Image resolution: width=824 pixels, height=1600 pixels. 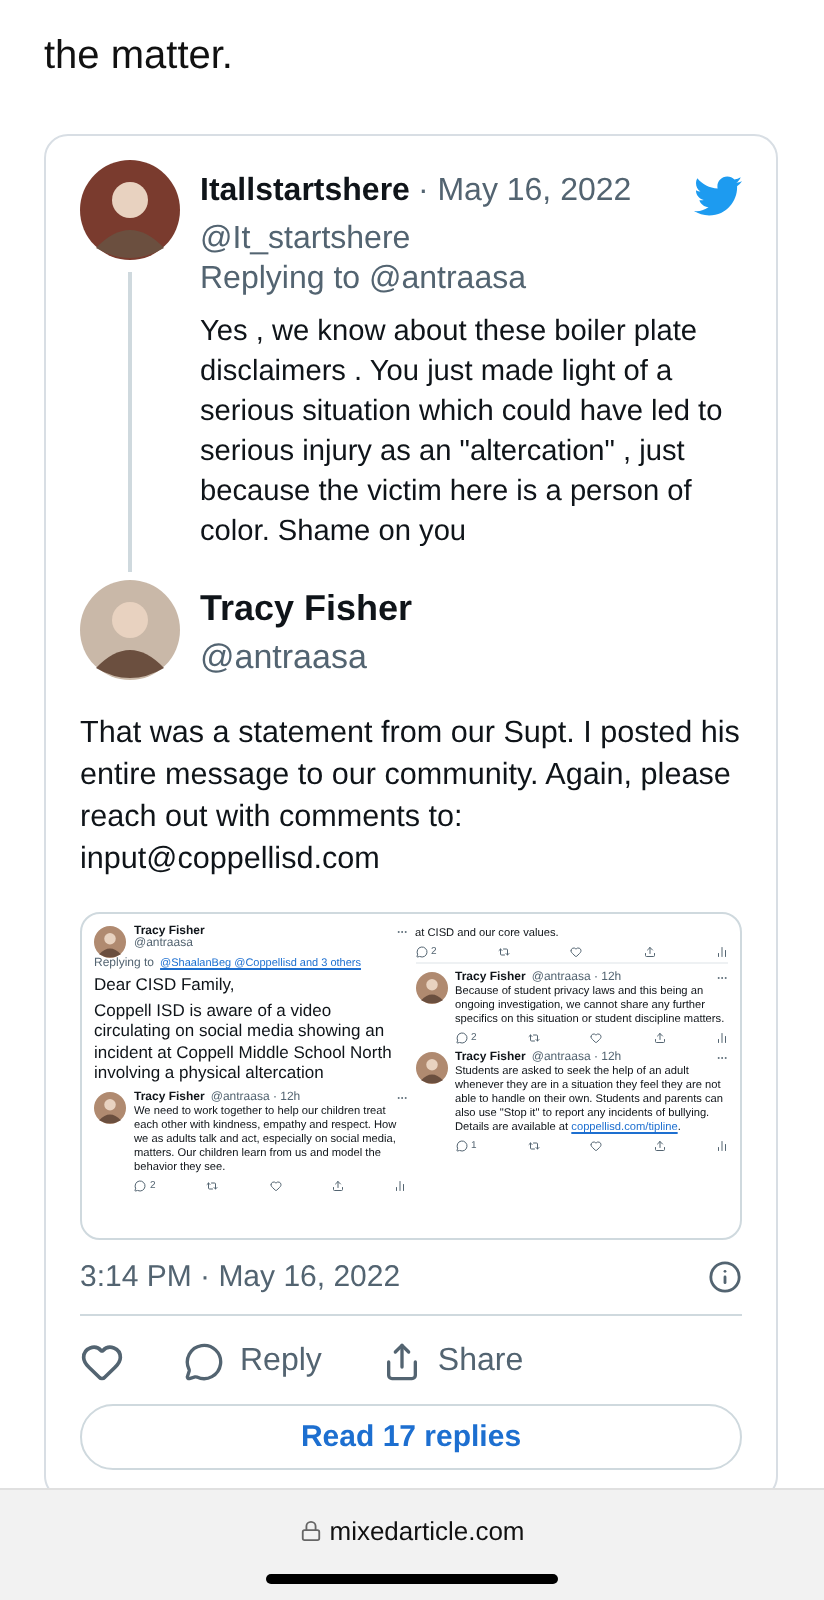 What do you see at coordinates (244, 1041) in the screenshot?
I see `tweet-text: Coppell ISD is aware of a video circulating on social media showing an incident at Coppell Middle School North involving a physical altercation` at bounding box center [244, 1041].